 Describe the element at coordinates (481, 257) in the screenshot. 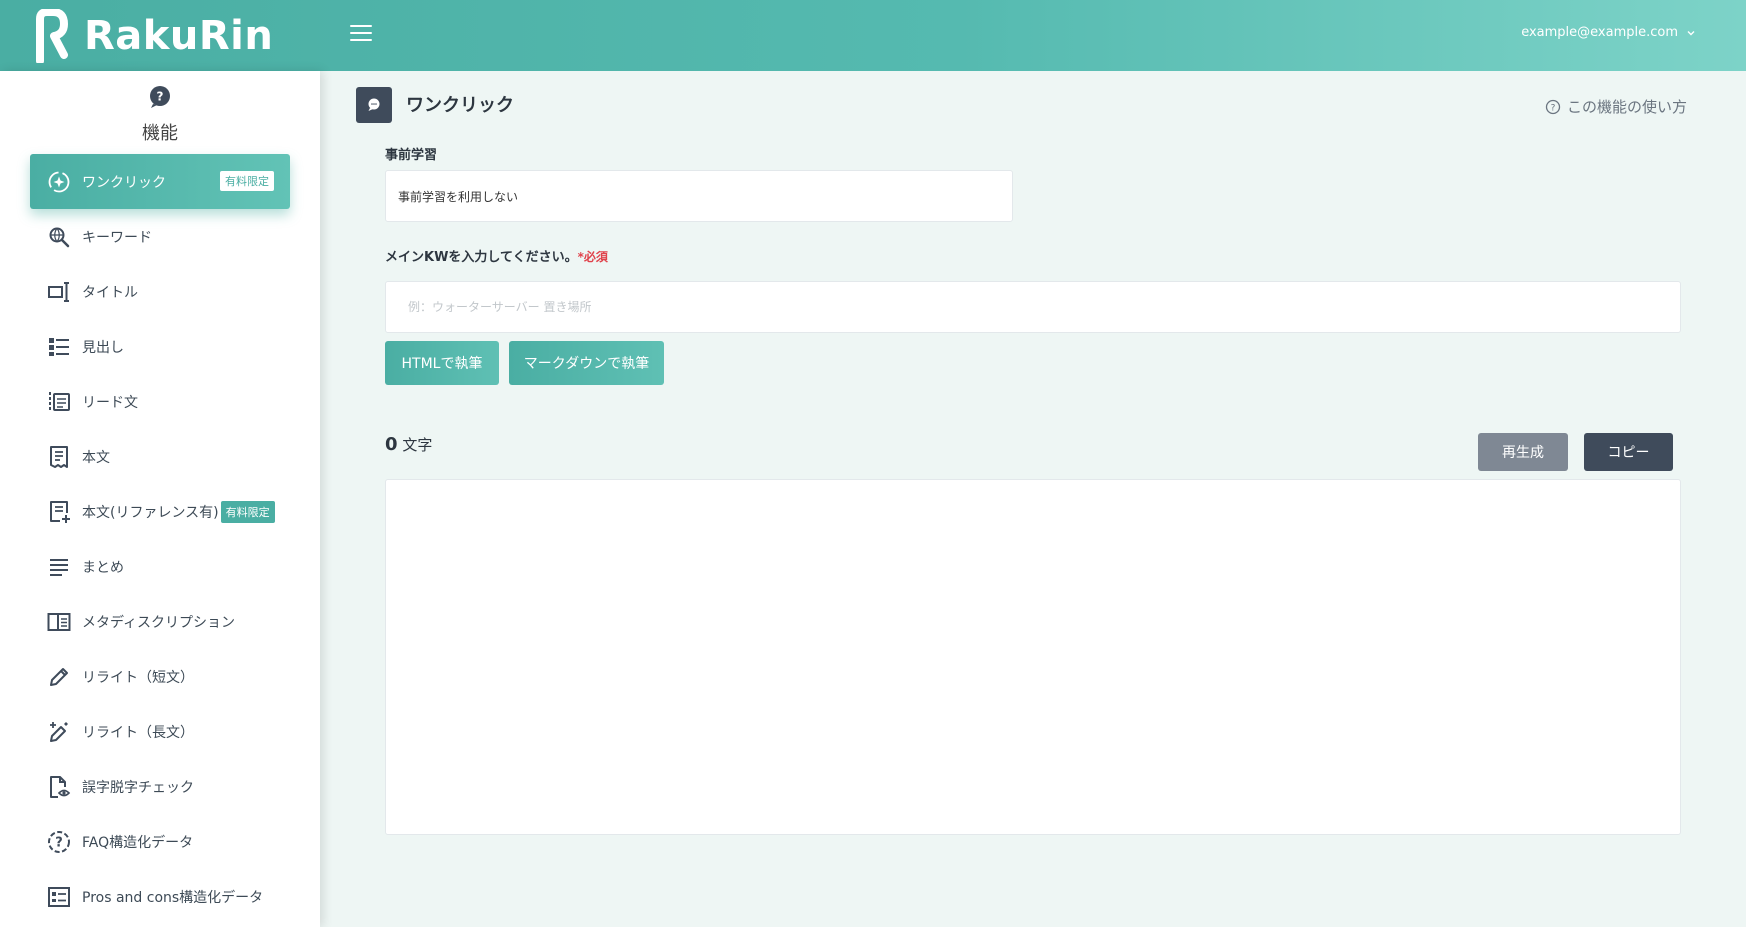

I see `keyword-label-text: メインKWを入力してください。` at that location.